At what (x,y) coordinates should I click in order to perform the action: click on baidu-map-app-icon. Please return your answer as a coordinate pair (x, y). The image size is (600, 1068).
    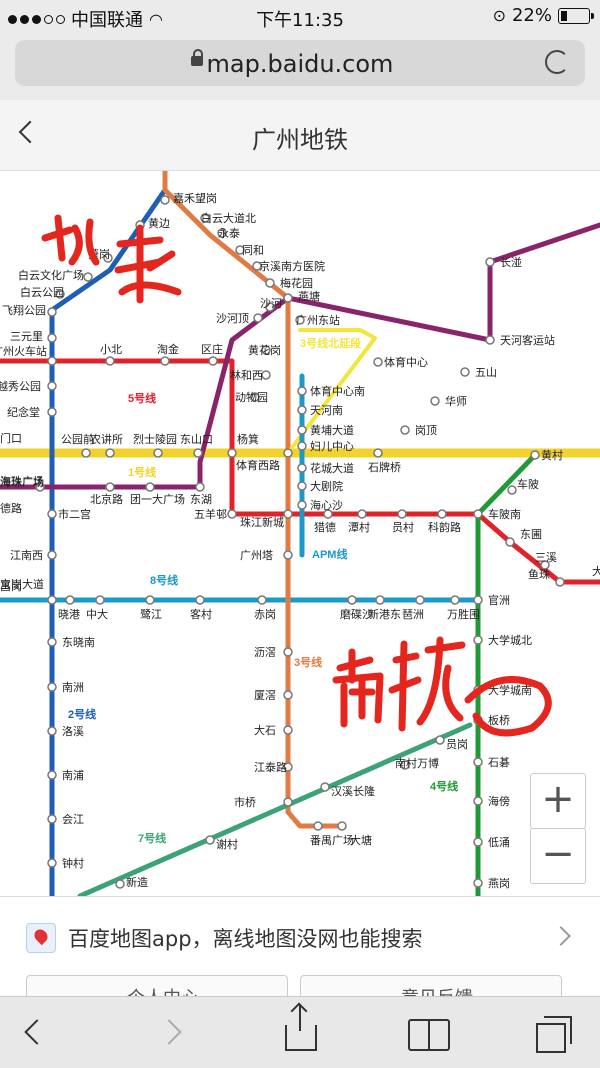
    Looking at the image, I should click on (41, 938).